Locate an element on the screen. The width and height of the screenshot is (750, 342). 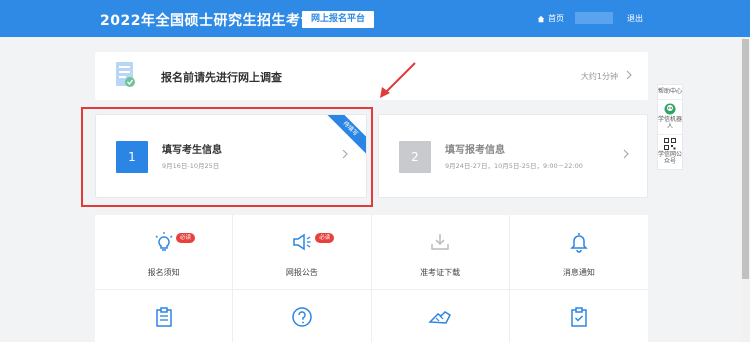
qrcode-icon is located at coordinates (670, 143).